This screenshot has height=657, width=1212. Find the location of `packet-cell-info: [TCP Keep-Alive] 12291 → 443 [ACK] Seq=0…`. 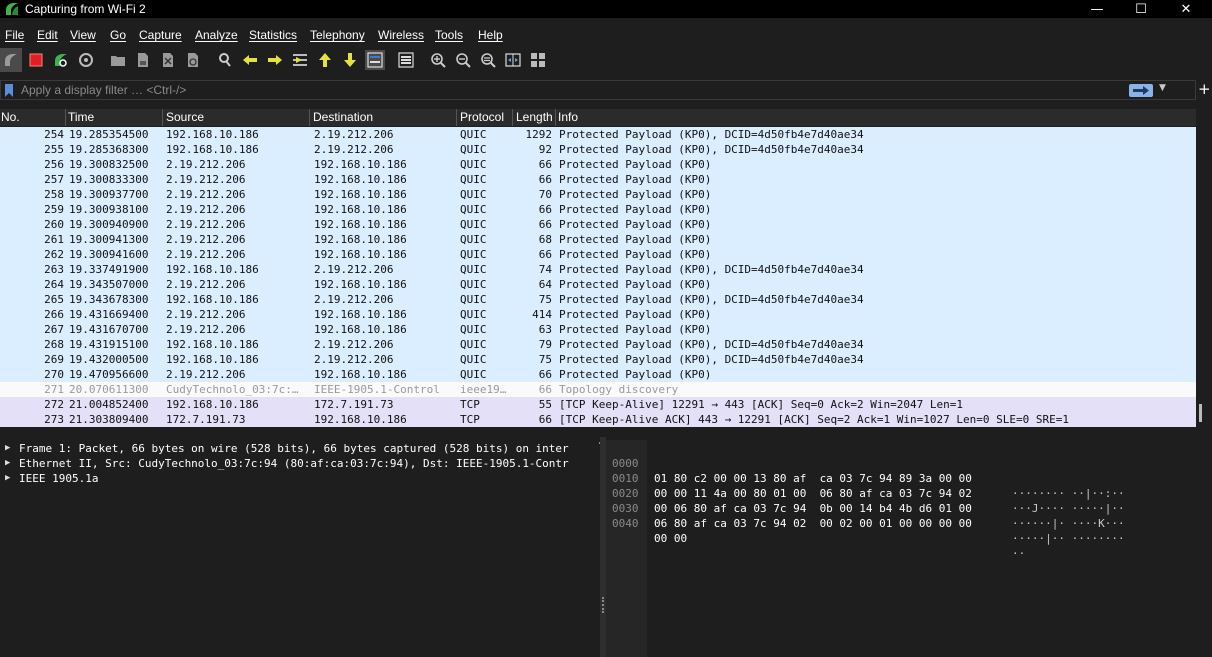

packet-cell-info: [TCP Keep-Alive] 12291 → 443 [ACK] Seq=0… is located at coordinates (761, 404).